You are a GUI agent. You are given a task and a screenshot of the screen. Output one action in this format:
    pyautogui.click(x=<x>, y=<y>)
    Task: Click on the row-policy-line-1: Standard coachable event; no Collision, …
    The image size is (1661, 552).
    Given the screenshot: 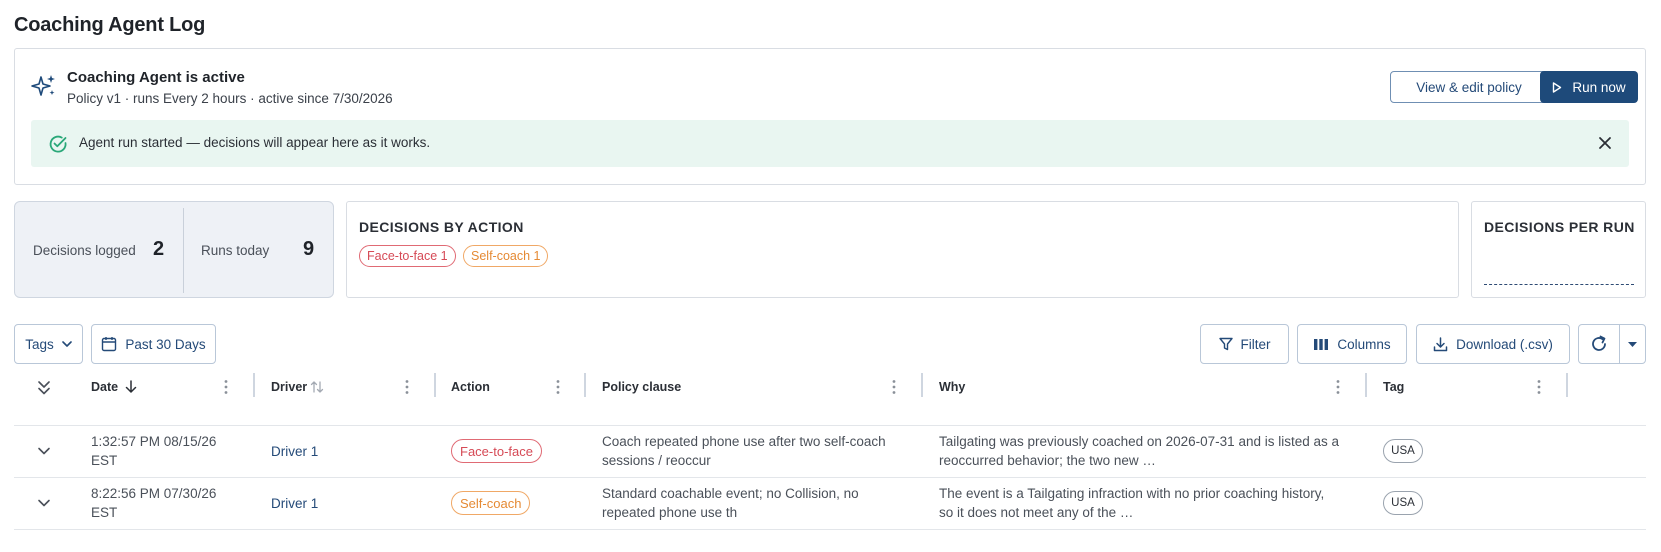 What is the action you would take?
    pyautogui.click(x=730, y=493)
    